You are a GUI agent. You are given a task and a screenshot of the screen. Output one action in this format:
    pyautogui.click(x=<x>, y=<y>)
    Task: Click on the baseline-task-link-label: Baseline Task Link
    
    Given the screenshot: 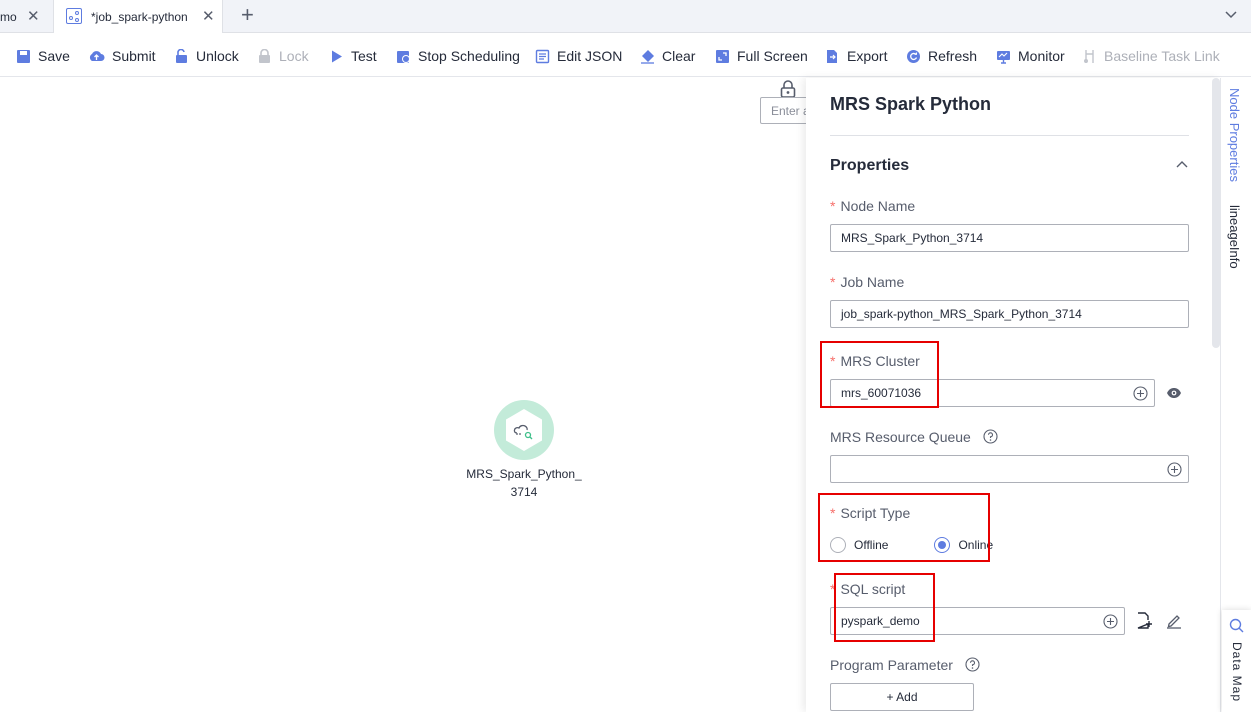 What is the action you would take?
    pyautogui.click(x=1162, y=56)
    